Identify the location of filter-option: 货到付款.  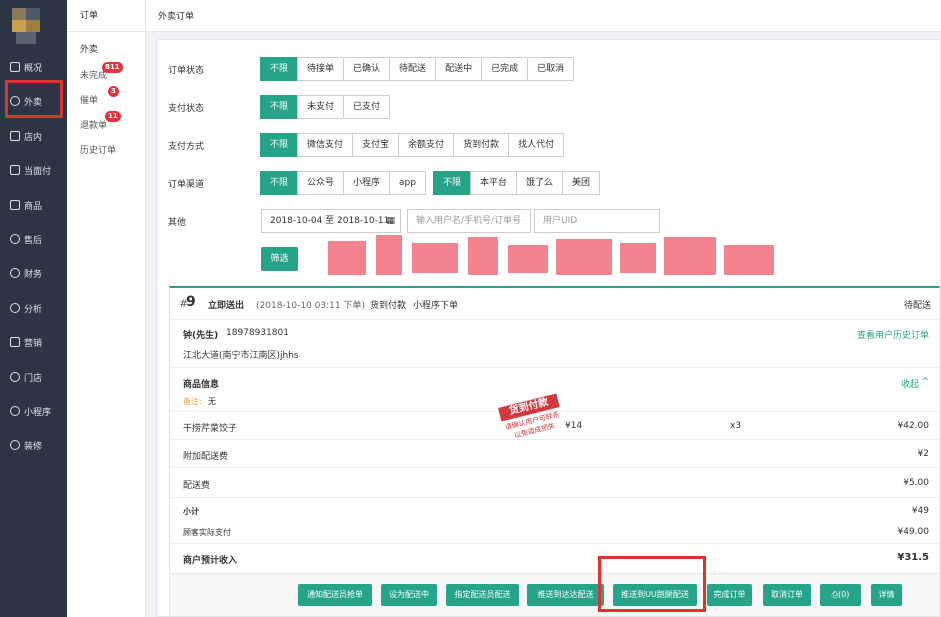
(481, 145).